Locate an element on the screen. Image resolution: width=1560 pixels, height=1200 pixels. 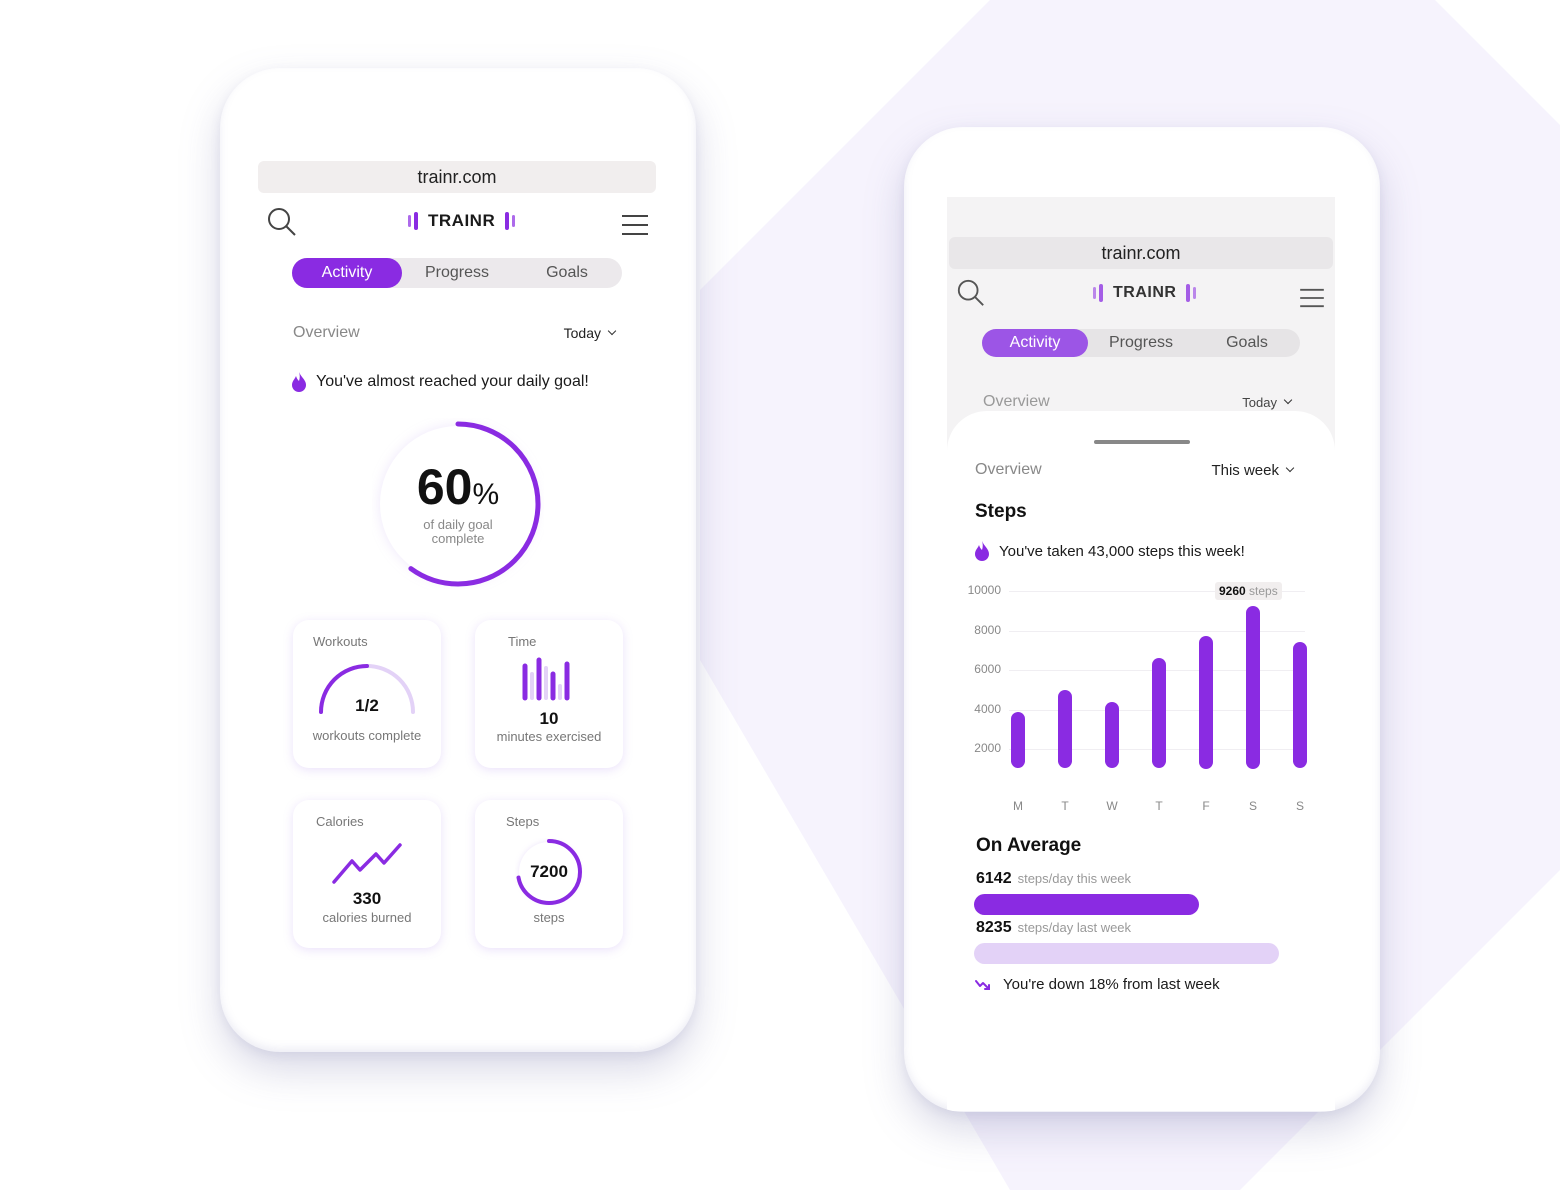
time-bars-icon is located at coordinates (546, 679).